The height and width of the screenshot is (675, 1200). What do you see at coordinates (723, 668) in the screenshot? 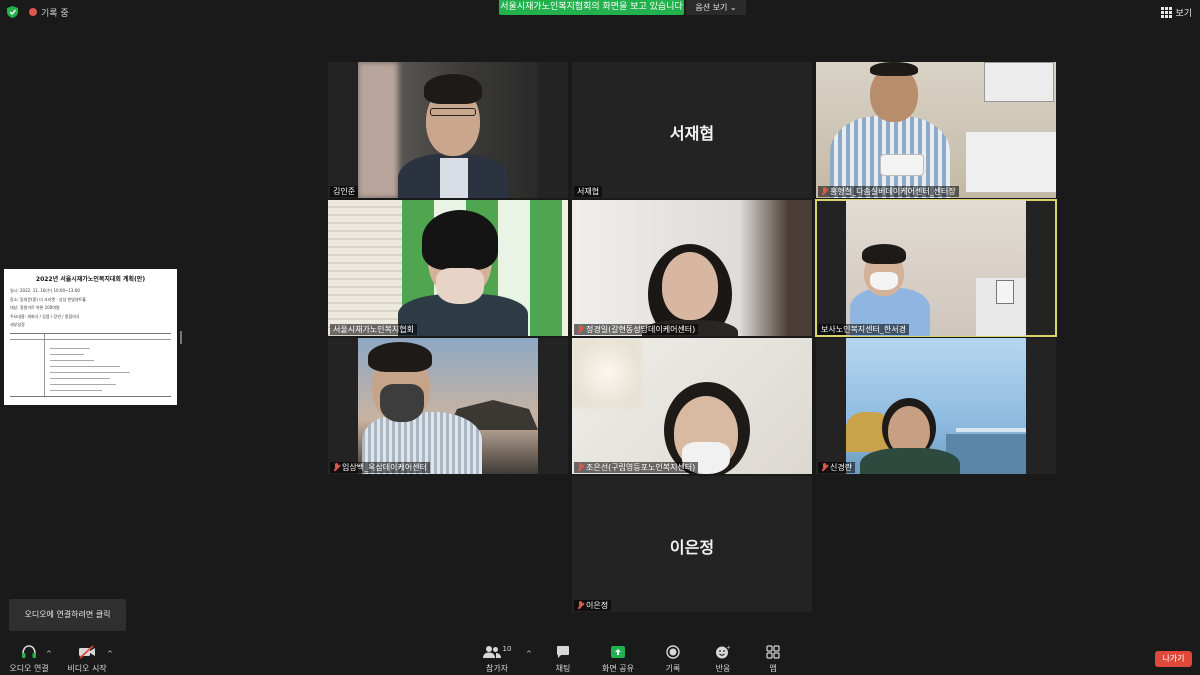
I see `reactions-label: 반응` at bounding box center [723, 668].